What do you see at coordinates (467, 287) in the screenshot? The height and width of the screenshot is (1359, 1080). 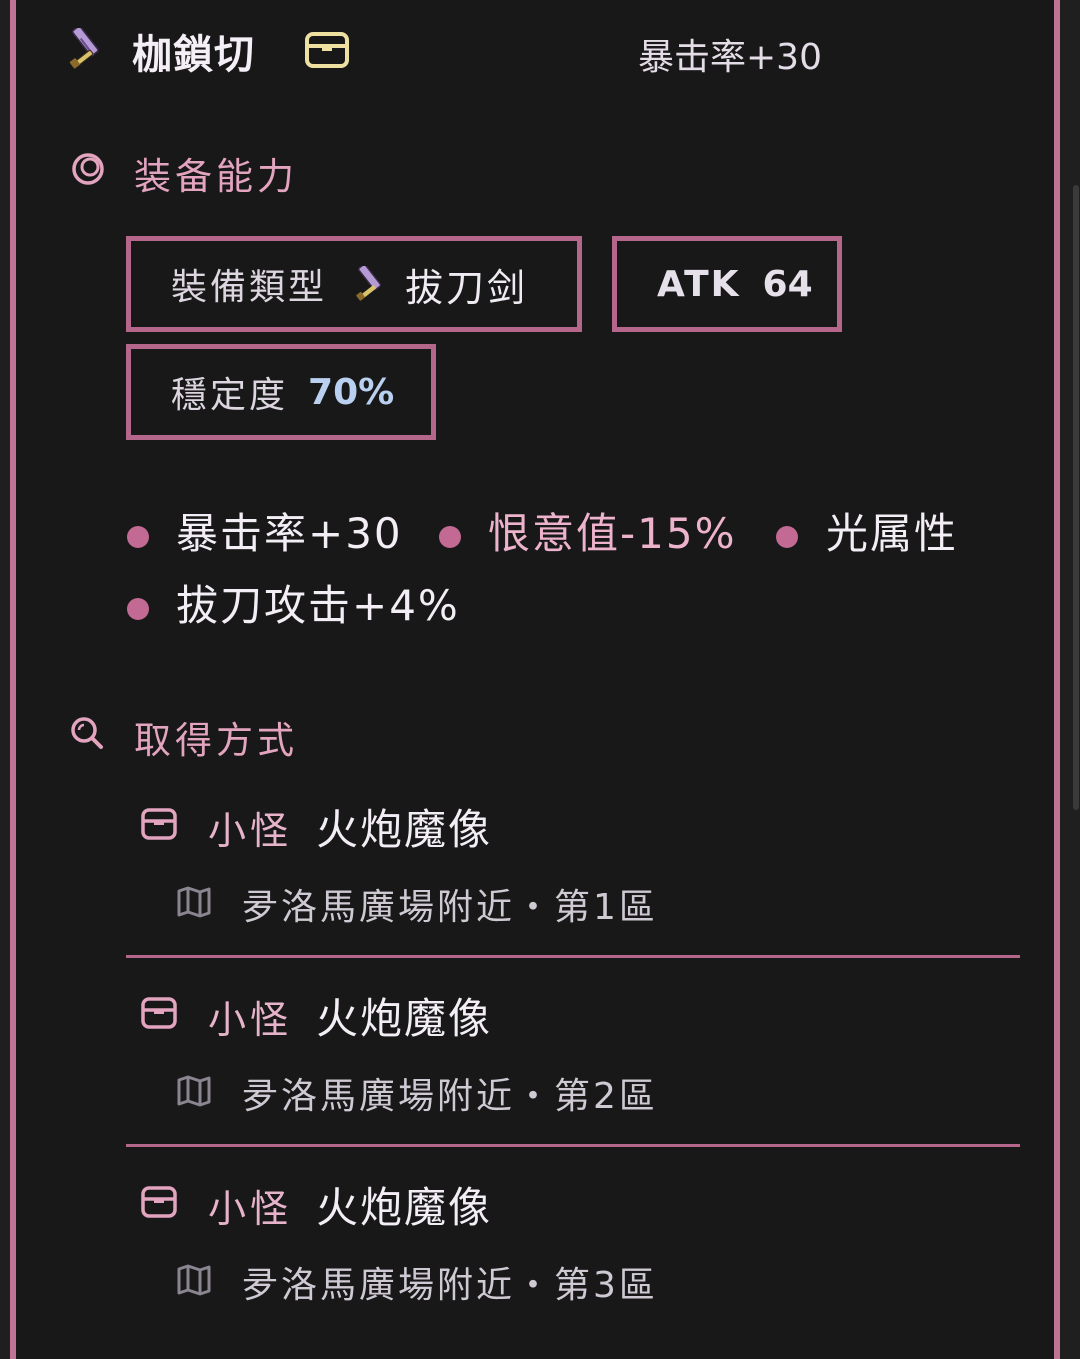 I see `type-value: 拔刀剑` at bounding box center [467, 287].